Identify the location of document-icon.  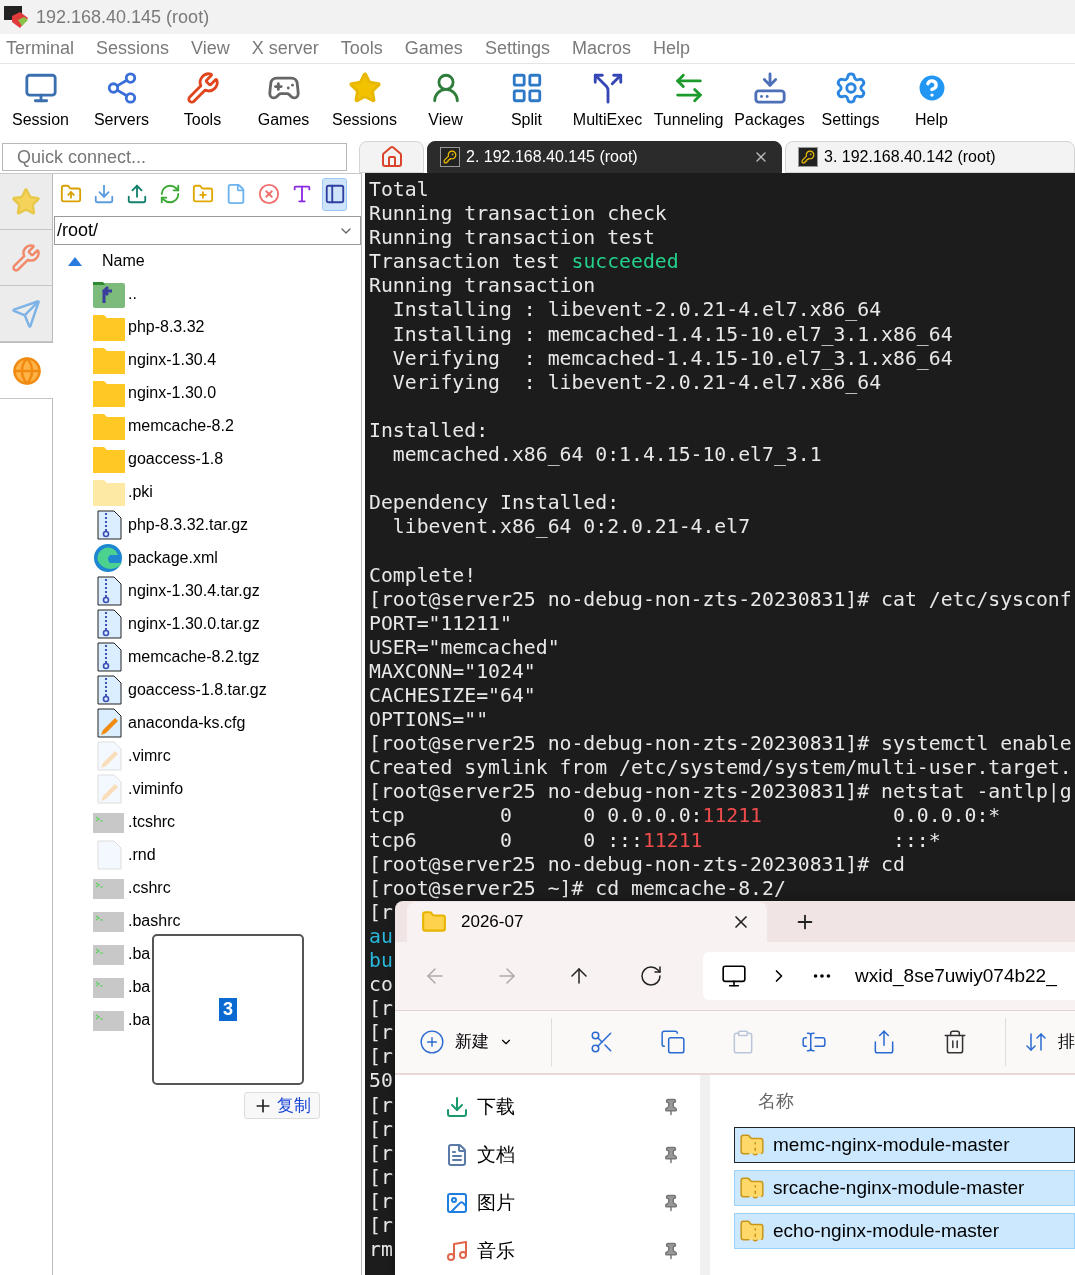
(457, 1155).